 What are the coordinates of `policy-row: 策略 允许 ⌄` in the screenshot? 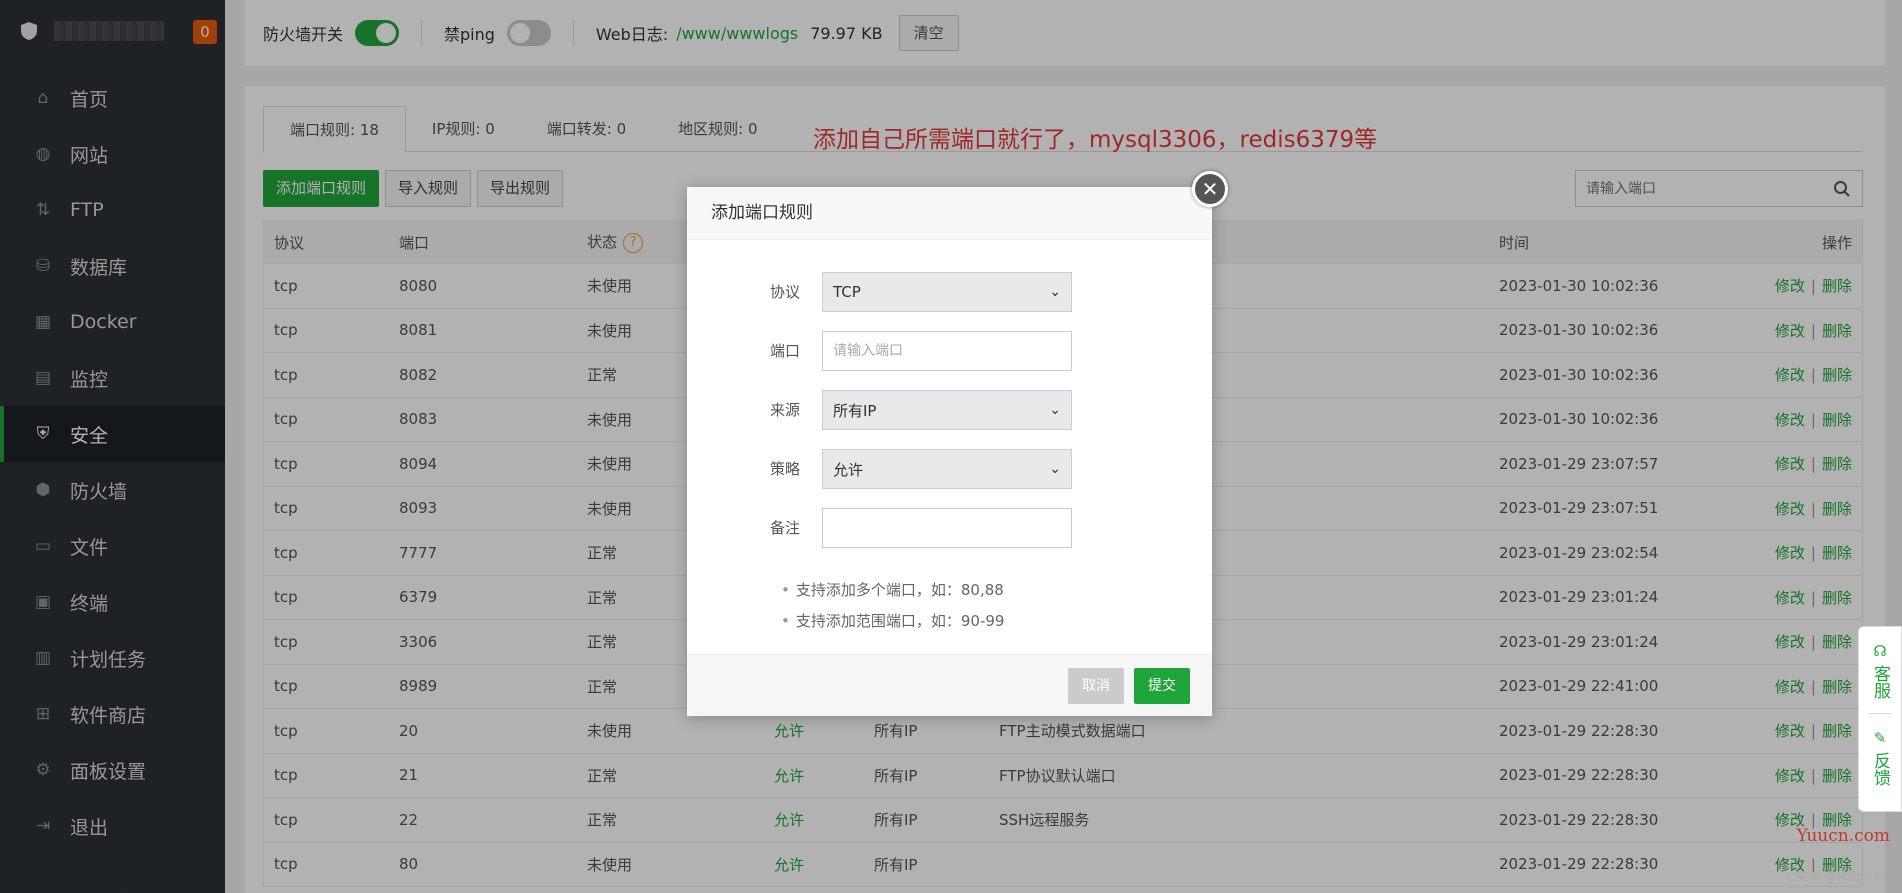 It's located at (949, 478).